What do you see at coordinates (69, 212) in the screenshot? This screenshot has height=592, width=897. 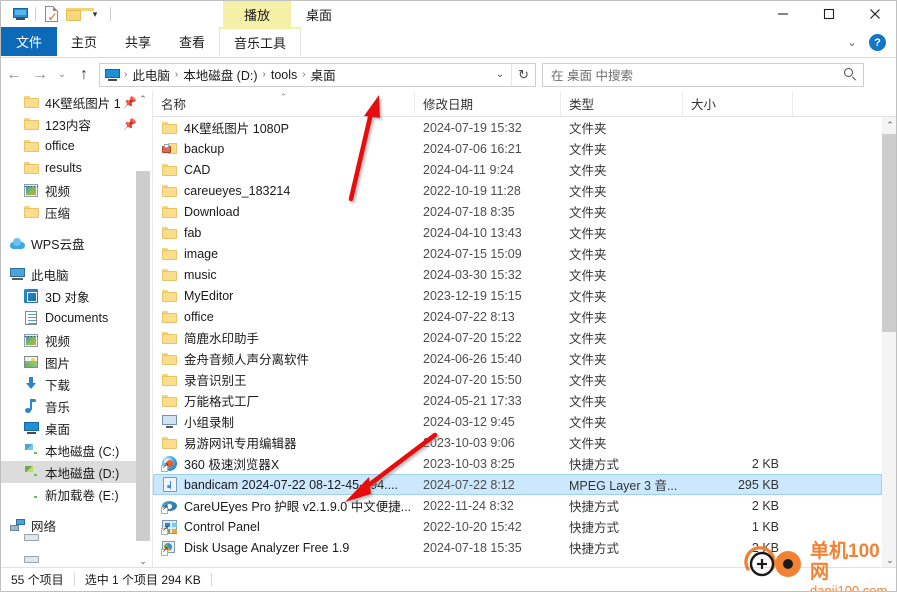 I see `sidebar-item-compressed: 压缩` at bounding box center [69, 212].